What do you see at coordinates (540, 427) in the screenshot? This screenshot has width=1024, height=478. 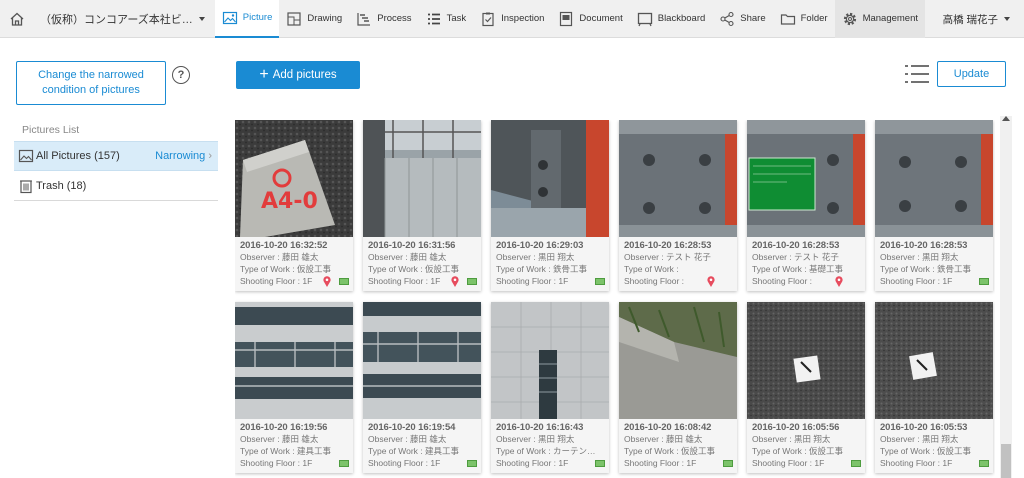 I see `picture-datetime: 2016-10-20 16:16:43` at bounding box center [540, 427].